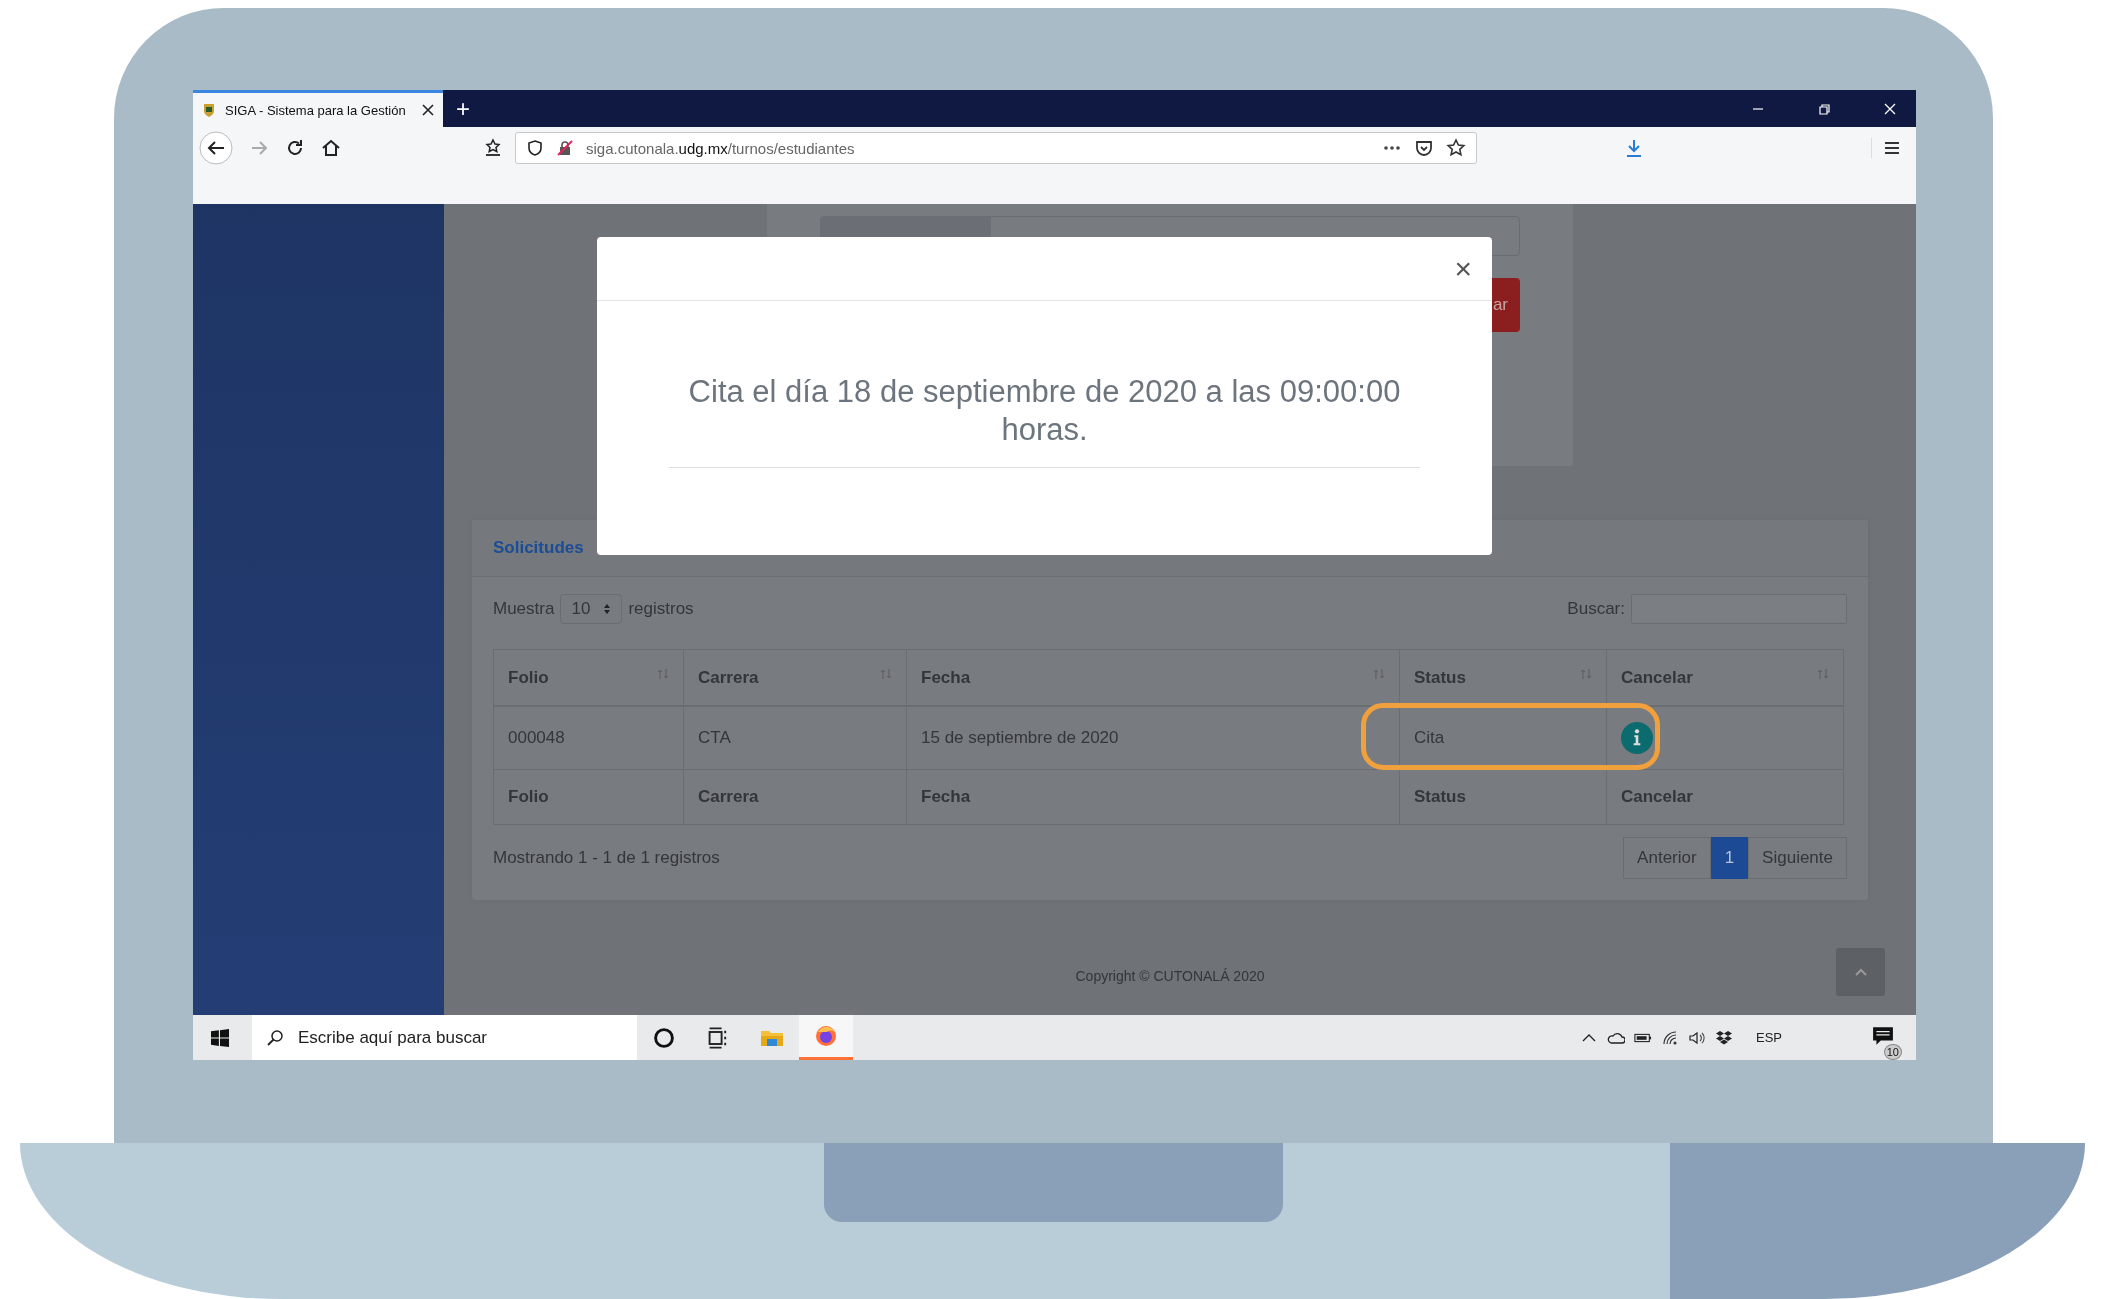  I want to click on sort-caret-icon, so click(607, 609).